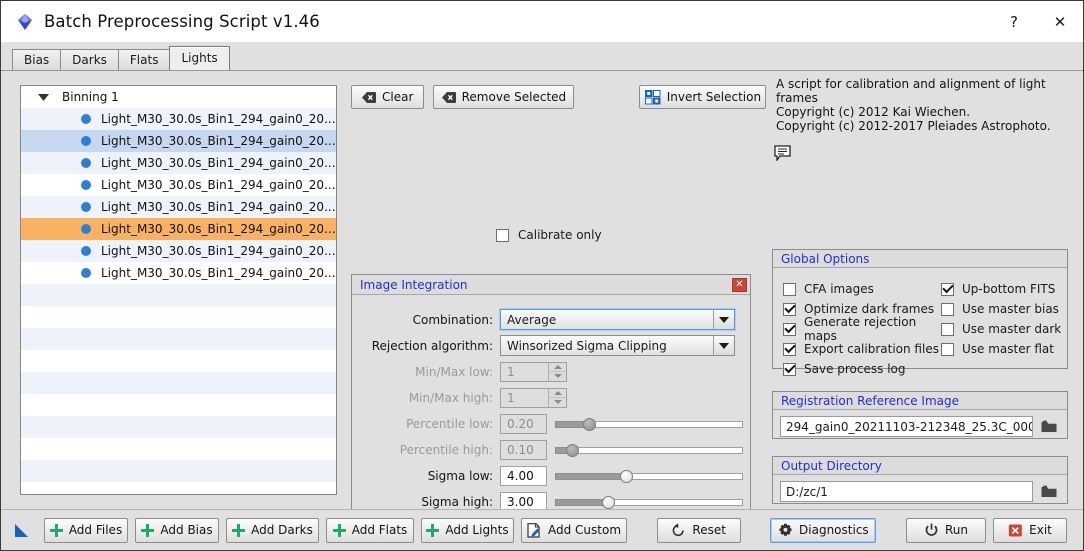 The image size is (1084, 551). I want to click on comment-icon, so click(782, 154).